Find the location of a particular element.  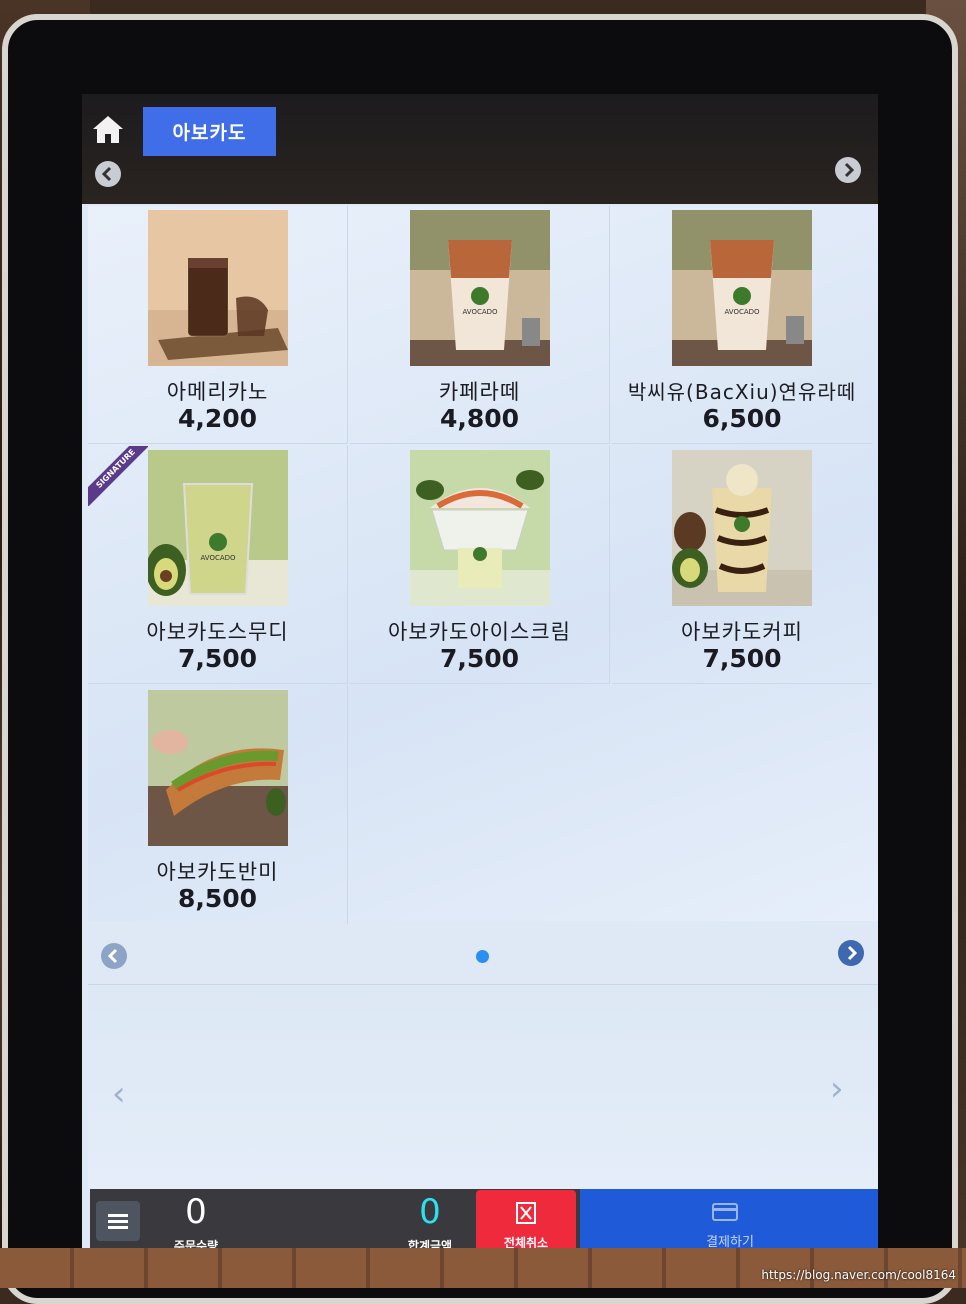

menu-item-name: 아메리카노 is located at coordinates (217, 392).